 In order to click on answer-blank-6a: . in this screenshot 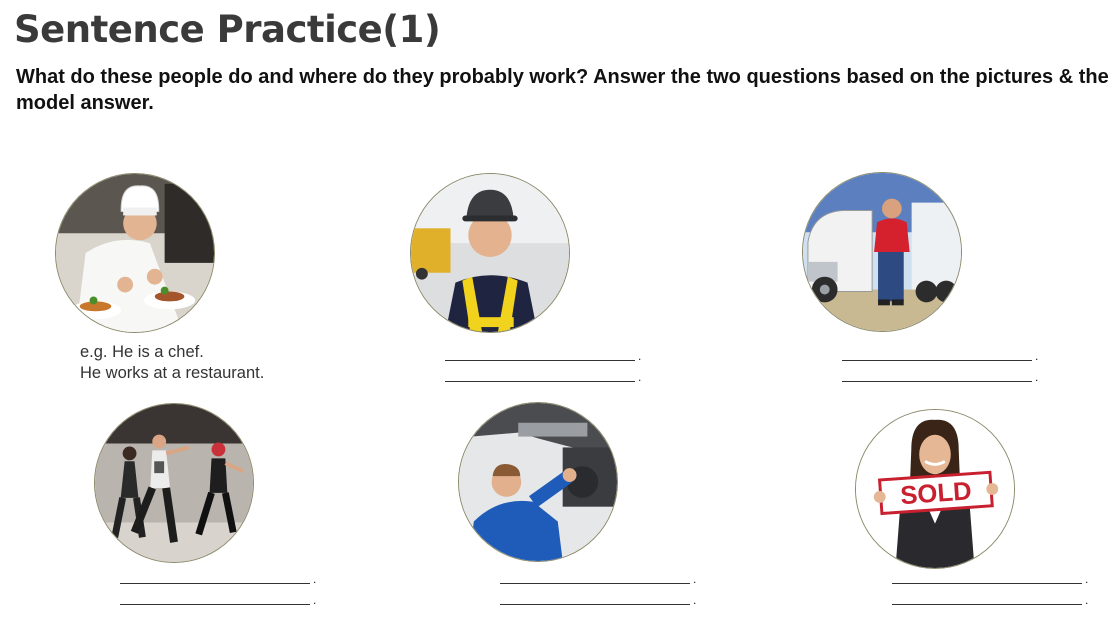, I will do `click(991, 579)`.